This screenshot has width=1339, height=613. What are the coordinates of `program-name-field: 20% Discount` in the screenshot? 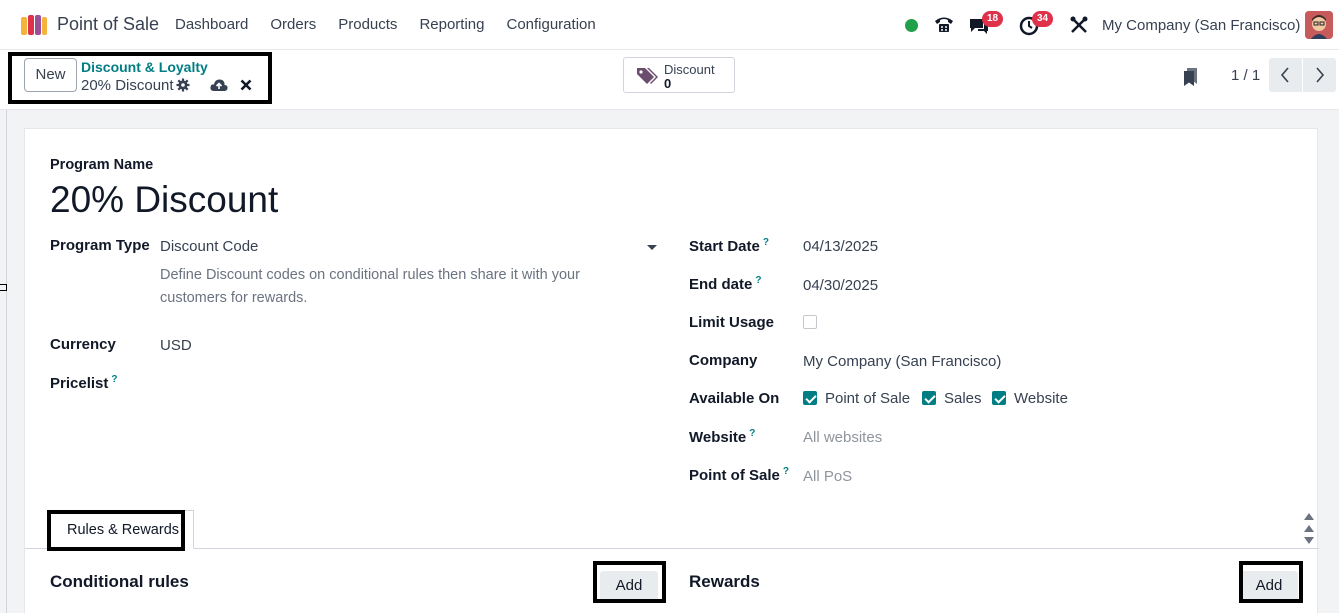 It's located at (164, 200).